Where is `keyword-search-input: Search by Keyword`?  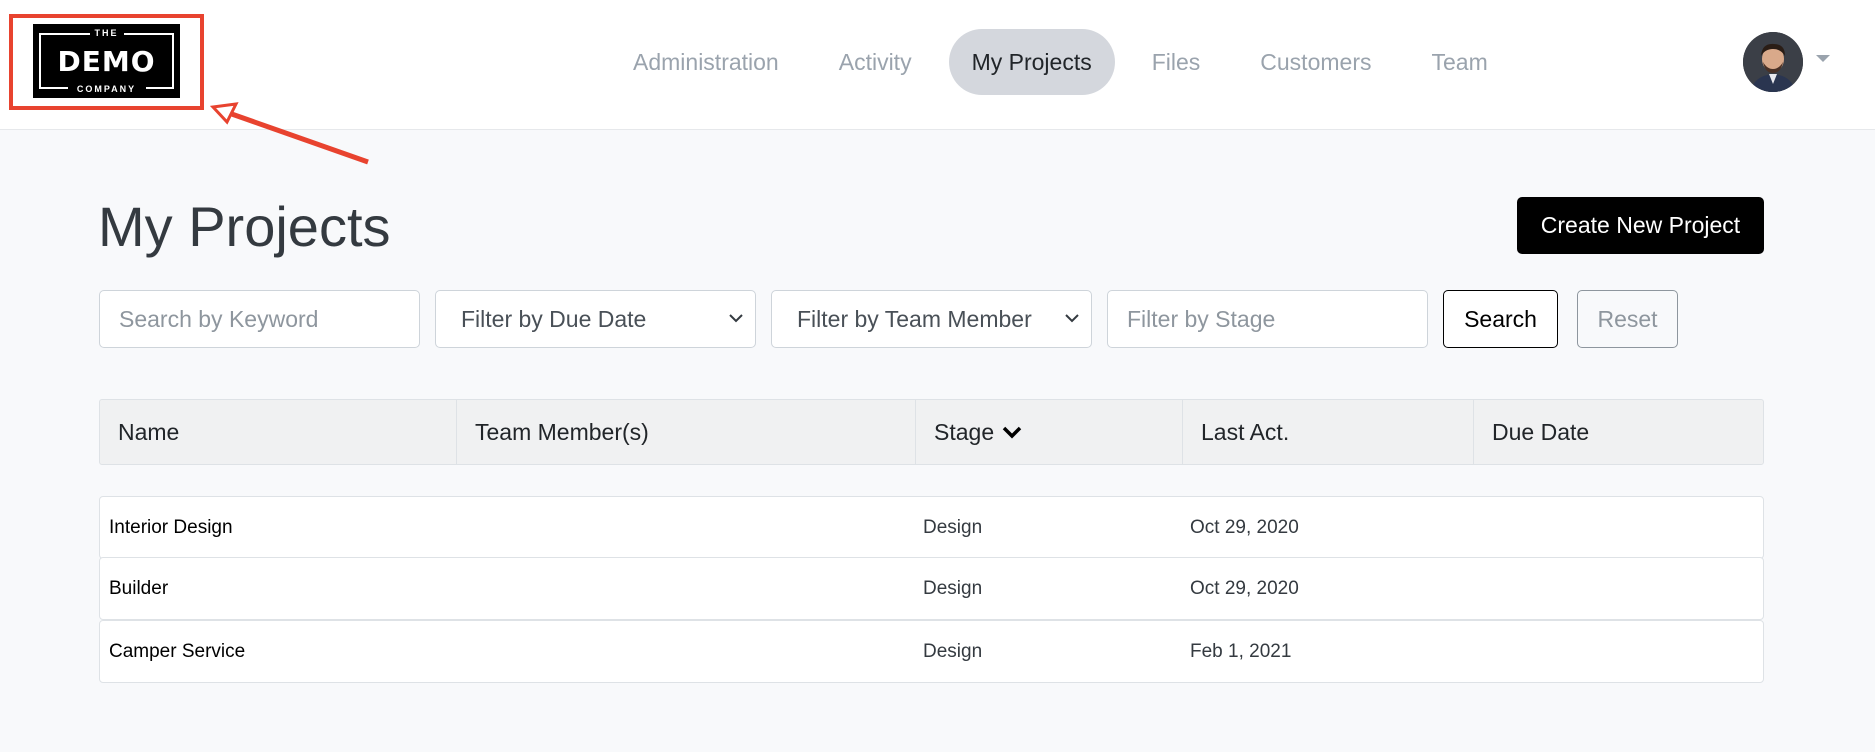 keyword-search-input: Search by Keyword is located at coordinates (259, 319).